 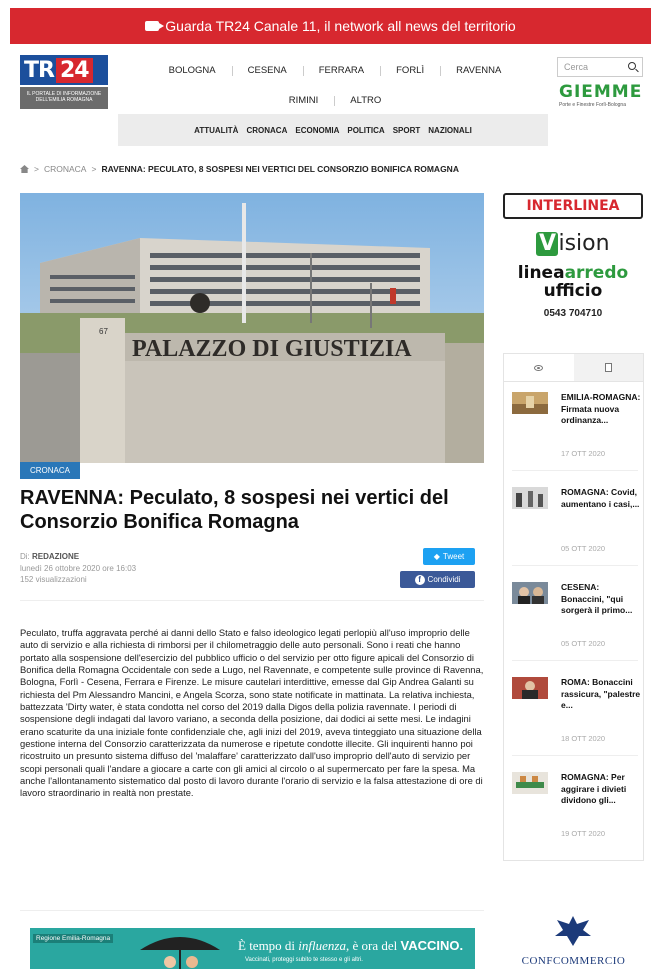 What do you see at coordinates (596, 273) in the screenshot?
I see `arredo-word: arredo` at bounding box center [596, 273].